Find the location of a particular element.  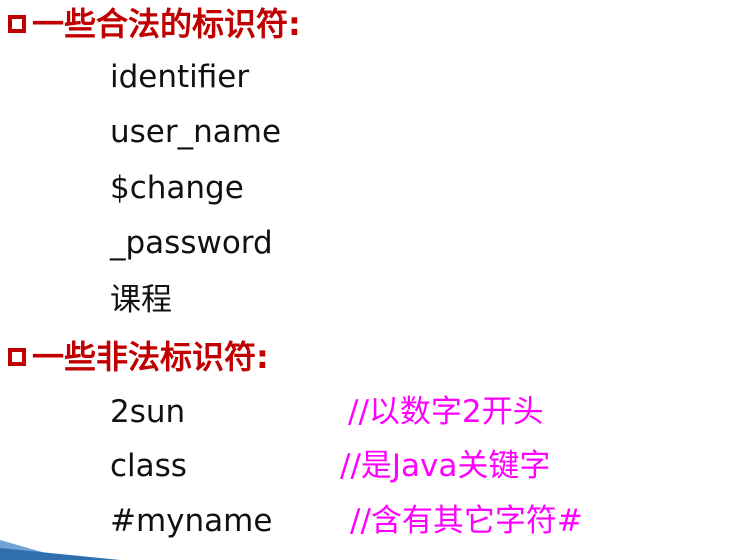

list-item: #myname is located at coordinates (191, 521).